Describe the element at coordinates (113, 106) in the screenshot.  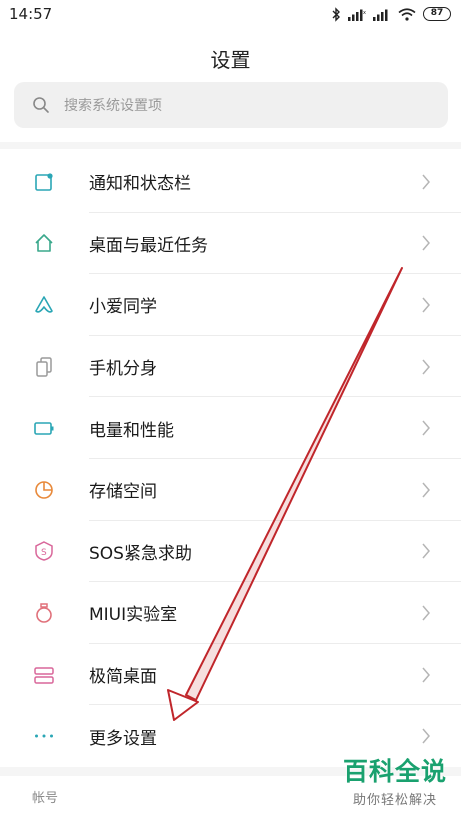
I see `search-placeholder: 搜索系统设置项` at that location.